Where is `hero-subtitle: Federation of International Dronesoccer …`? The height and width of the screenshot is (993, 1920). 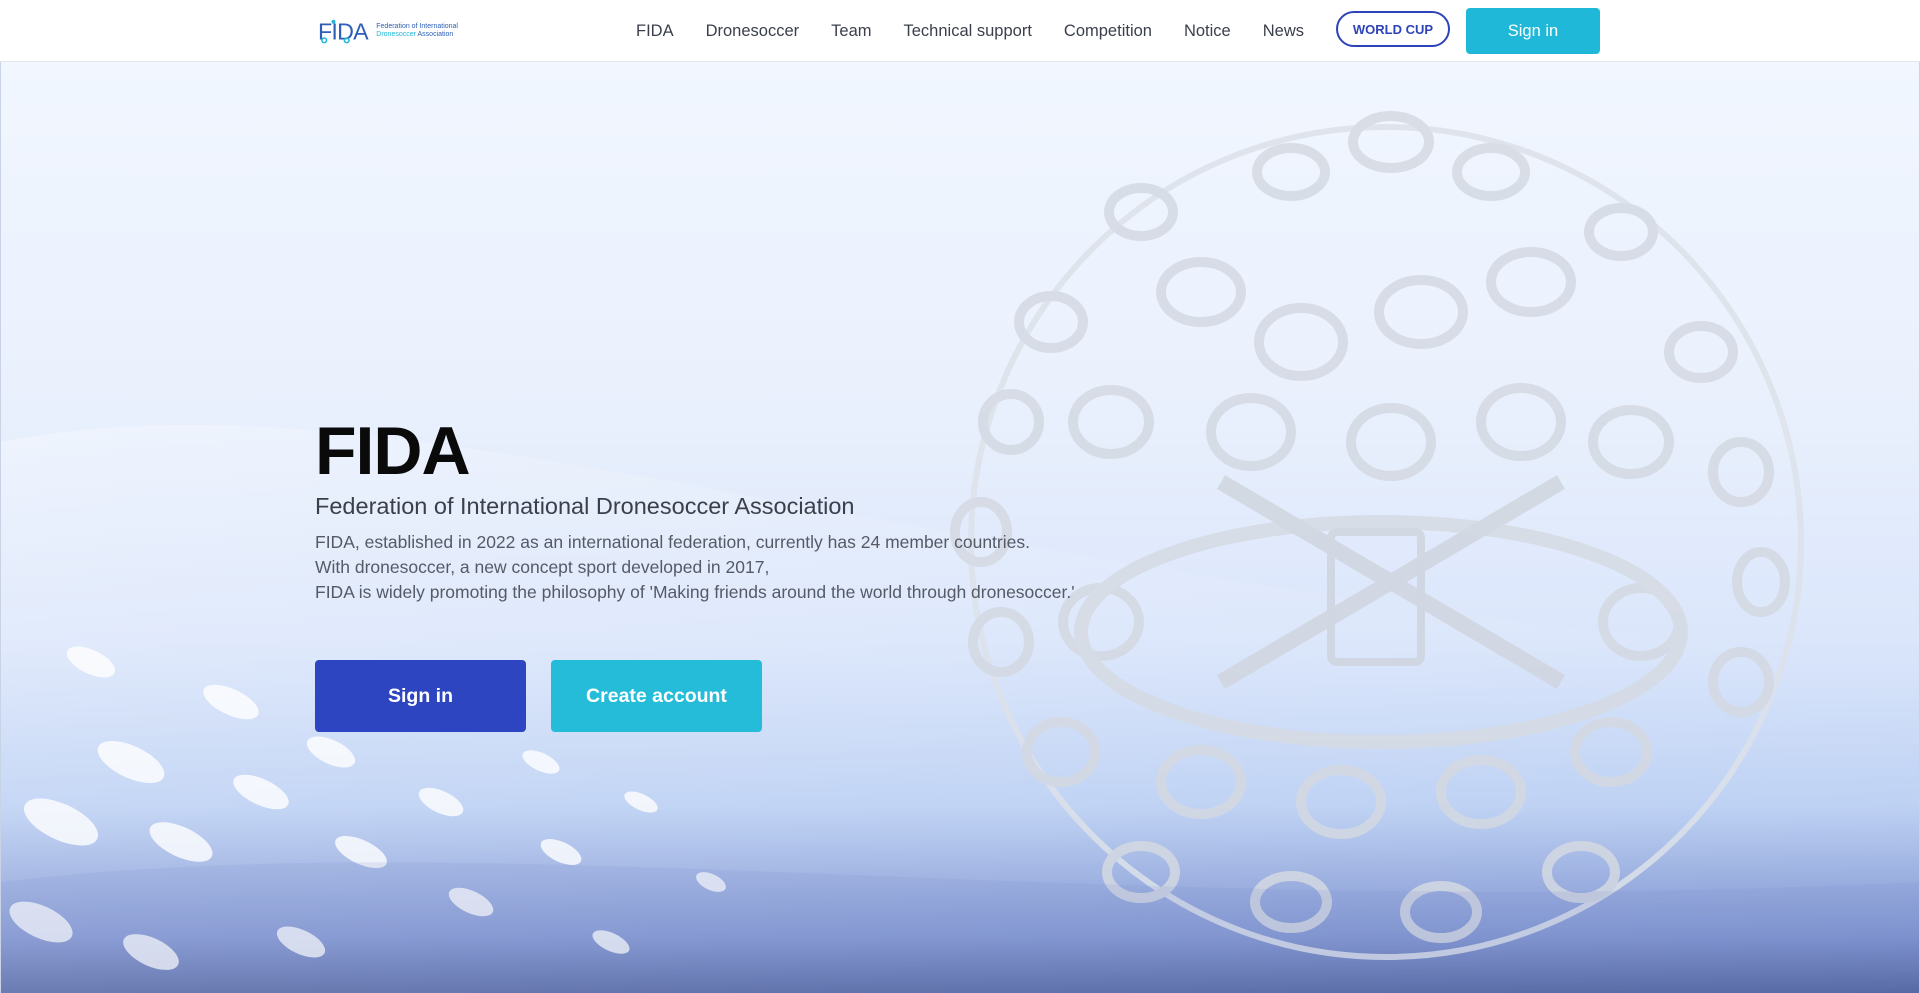
hero-subtitle: Federation of International Dronesoccer … is located at coordinates (585, 506).